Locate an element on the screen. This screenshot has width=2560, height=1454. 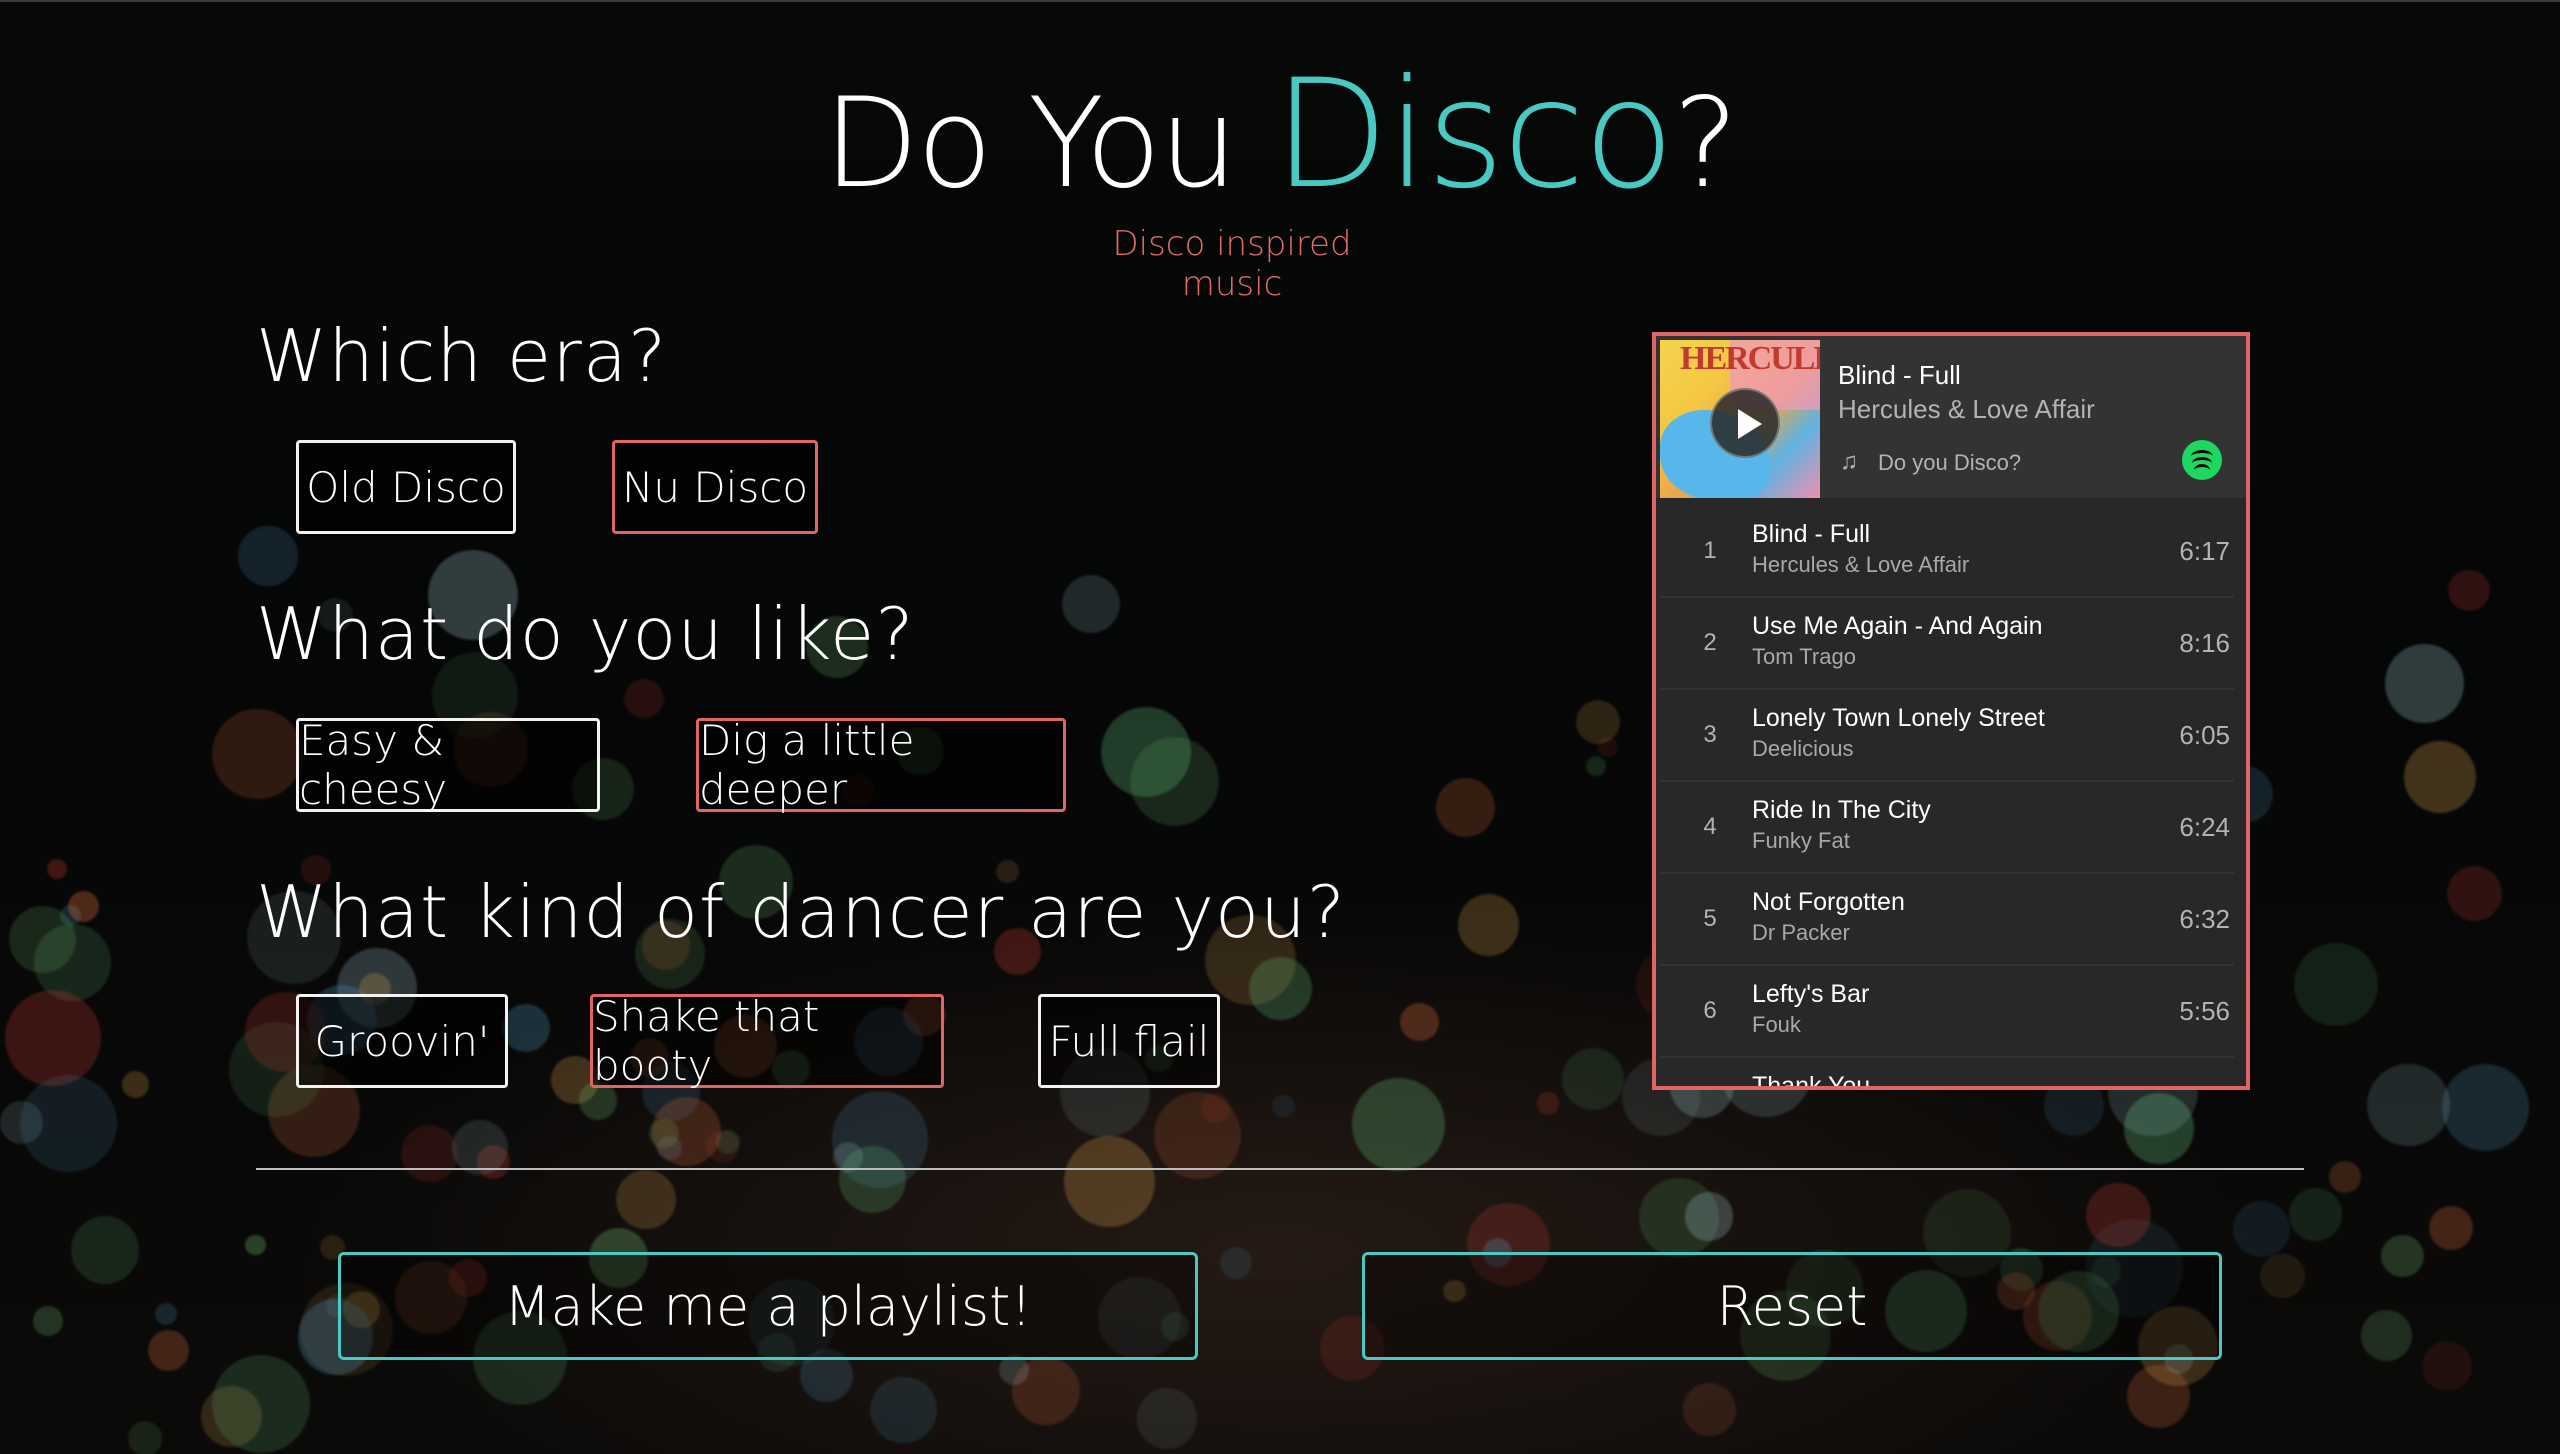
track-name: Lefty's Bar is located at coordinates (1811, 994).